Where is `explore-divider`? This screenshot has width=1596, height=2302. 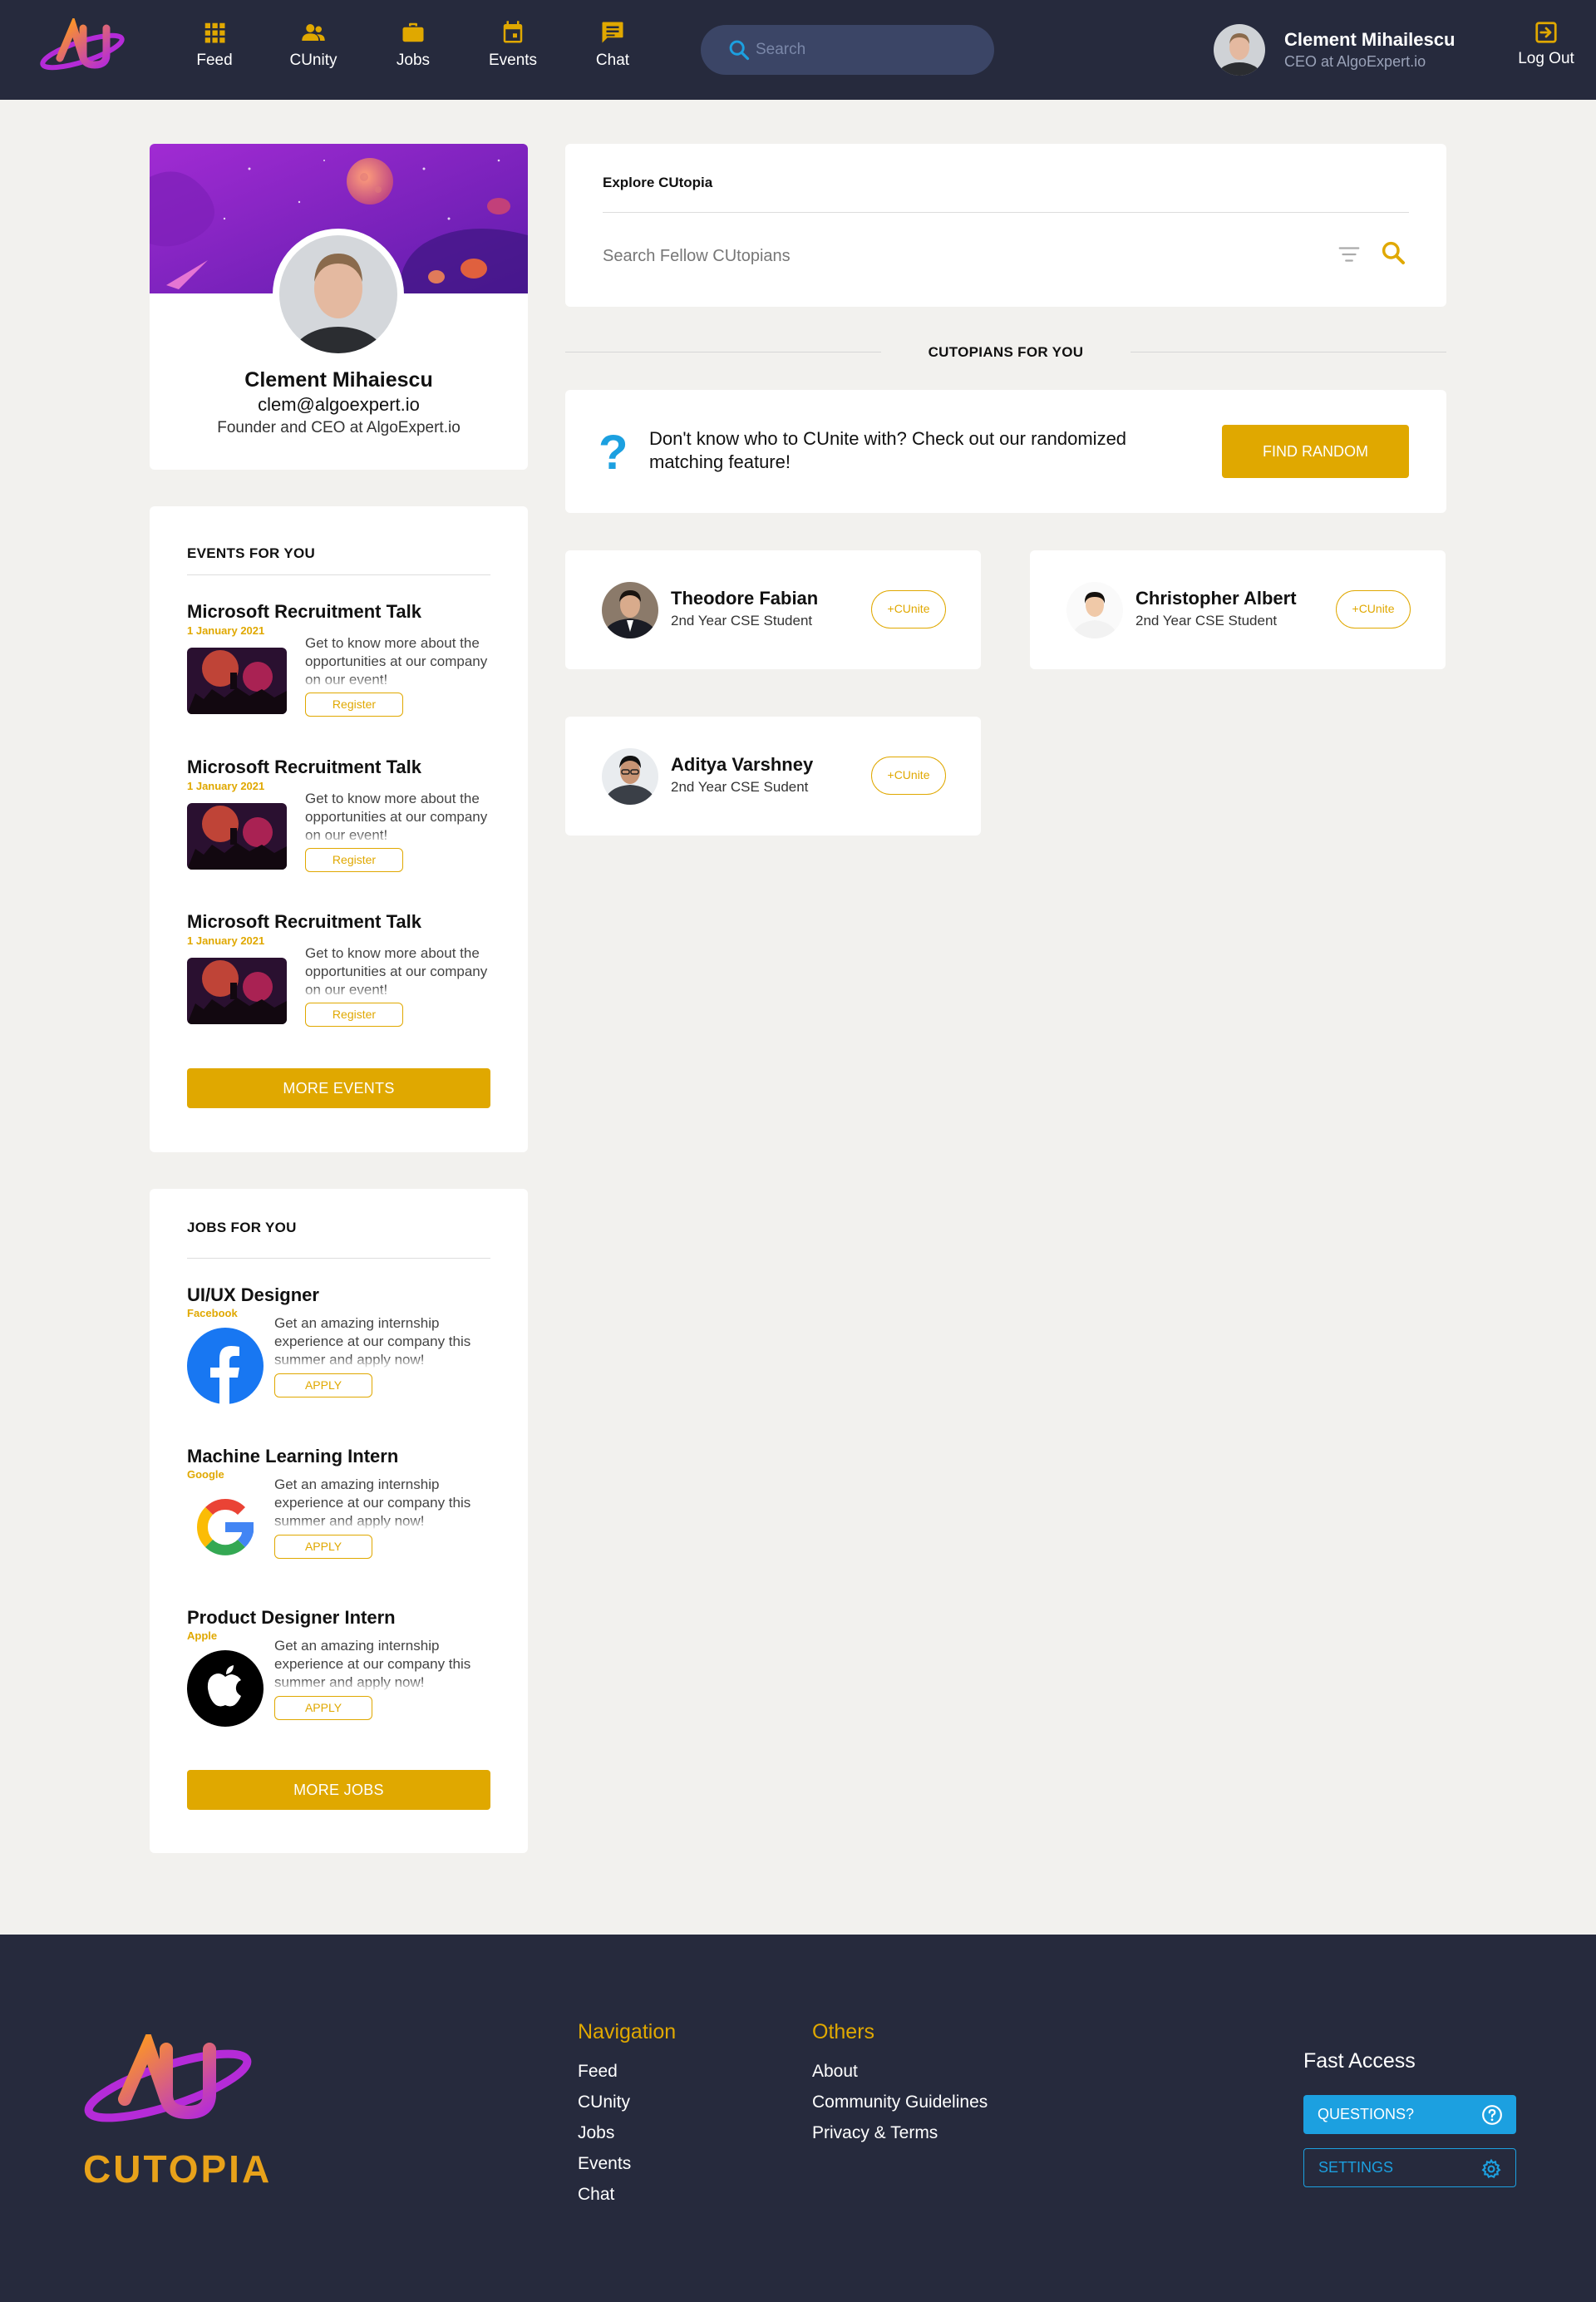
explore-divider is located at coordinates (1006, 212).